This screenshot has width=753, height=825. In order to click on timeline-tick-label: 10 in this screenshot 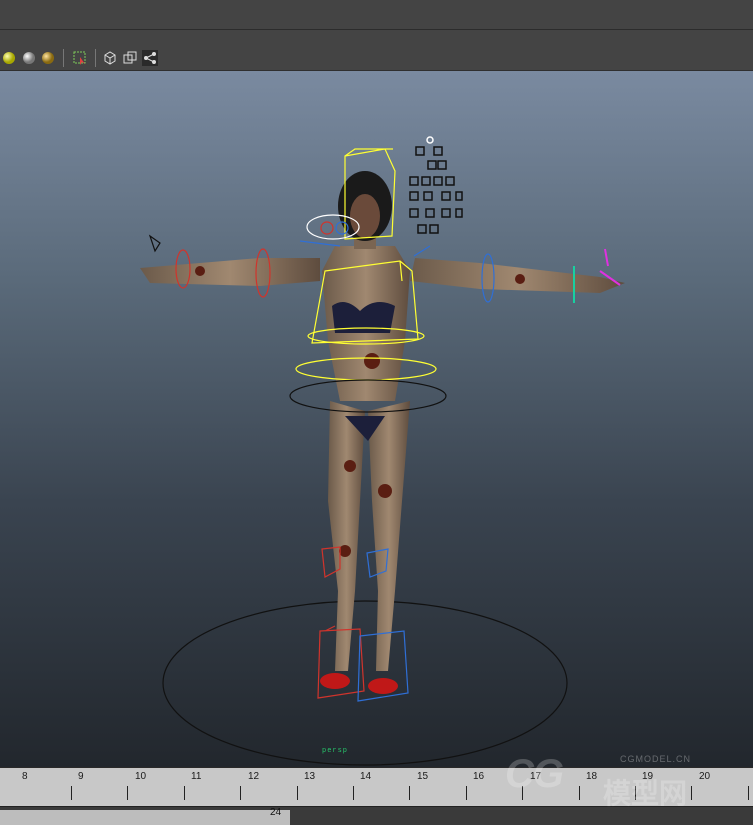, I will do `click(141, 776)`.